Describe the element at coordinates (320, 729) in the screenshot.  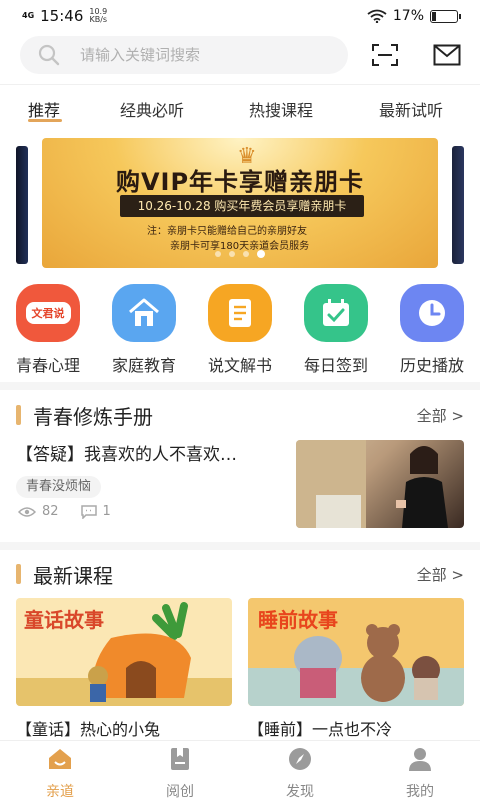
I see `course-title: 【睡前】一点也不冷` at that location.